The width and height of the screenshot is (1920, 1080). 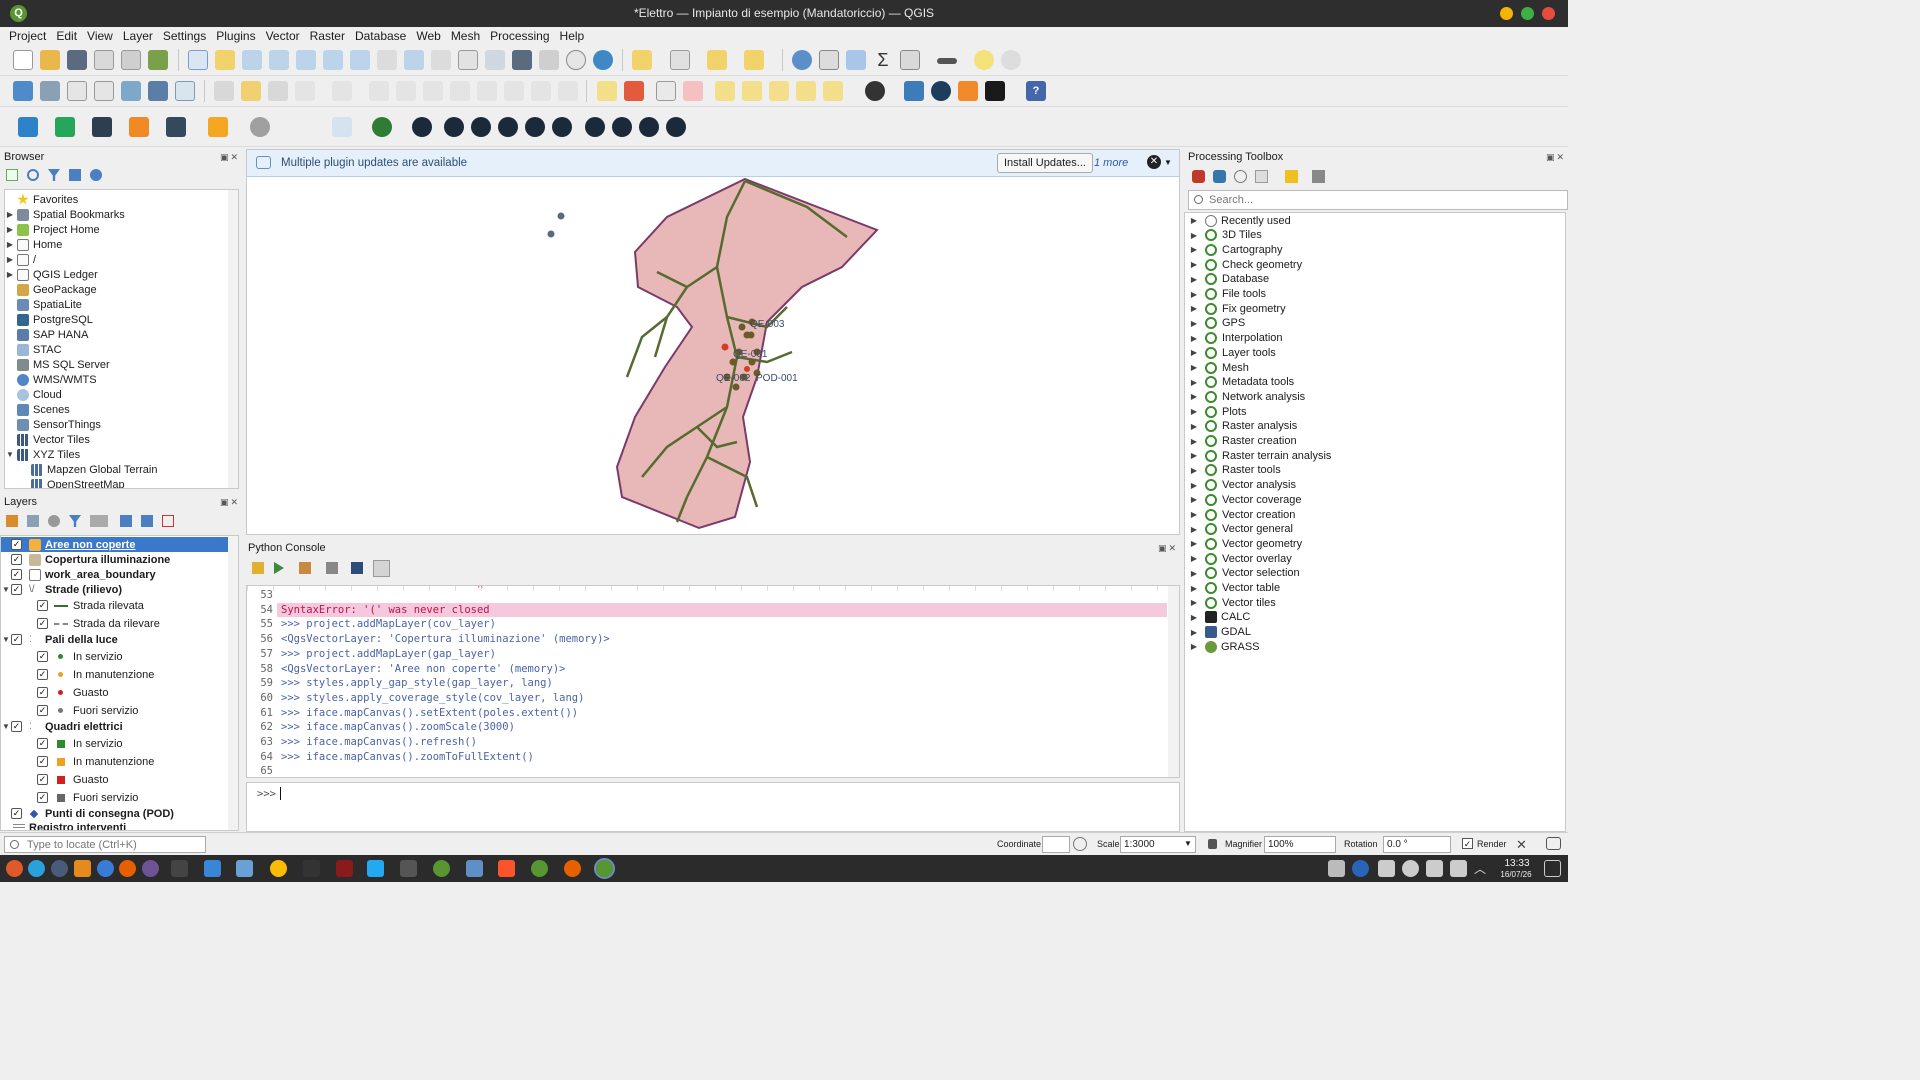 I want to click on browser-scrollbar, so click(x=233, y=339).